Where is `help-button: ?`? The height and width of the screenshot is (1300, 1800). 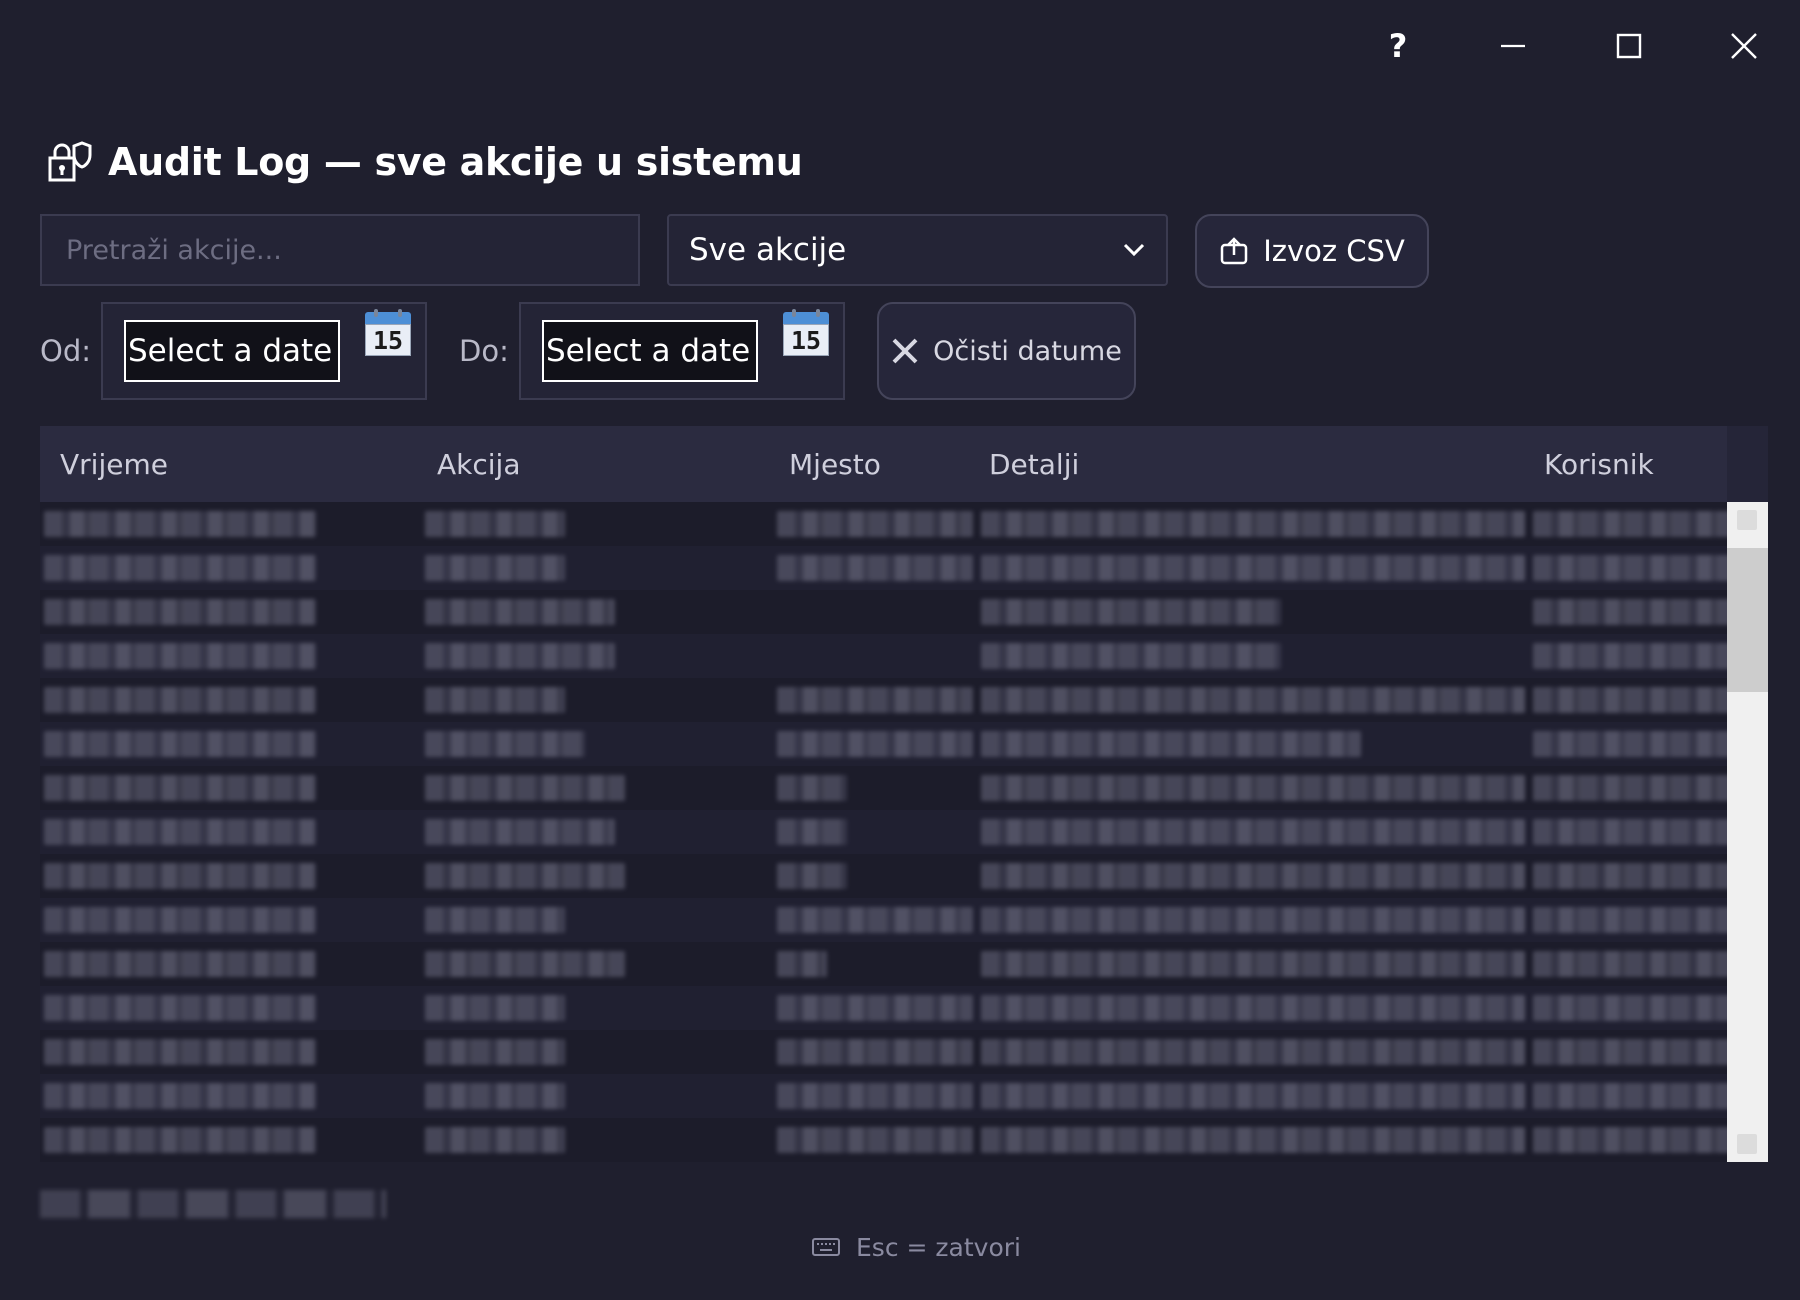 help-button: ? is located at coordinates (1398, 46).